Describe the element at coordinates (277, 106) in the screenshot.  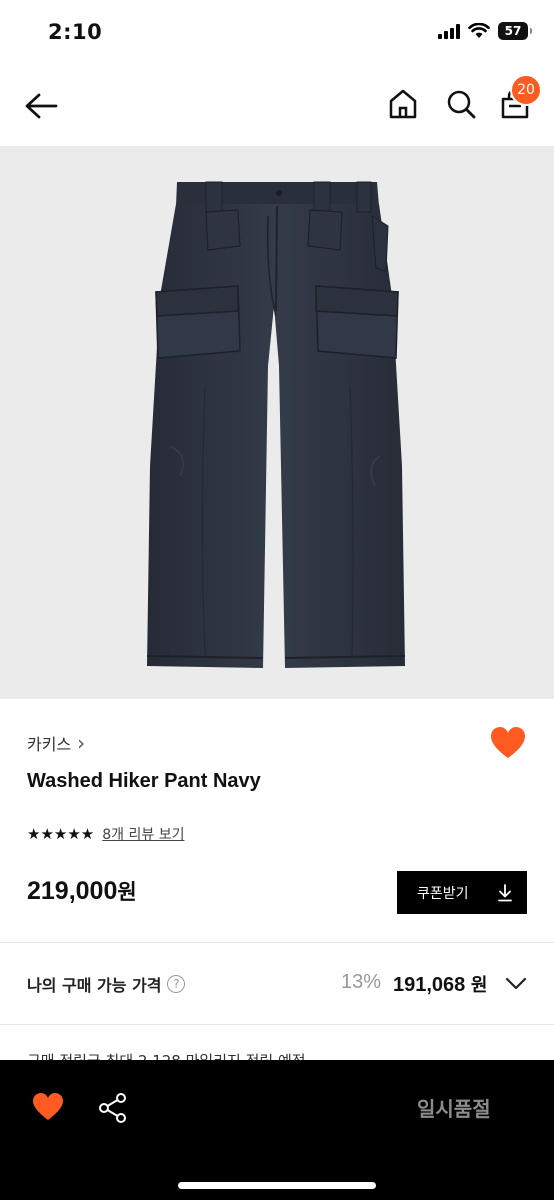
I see `top-nav-bar` at that location.